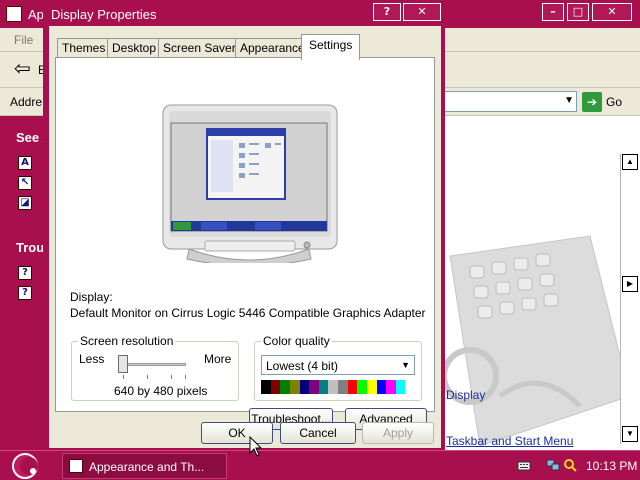  I want to click on tab-desktop: Desktop, so click(134, 48).